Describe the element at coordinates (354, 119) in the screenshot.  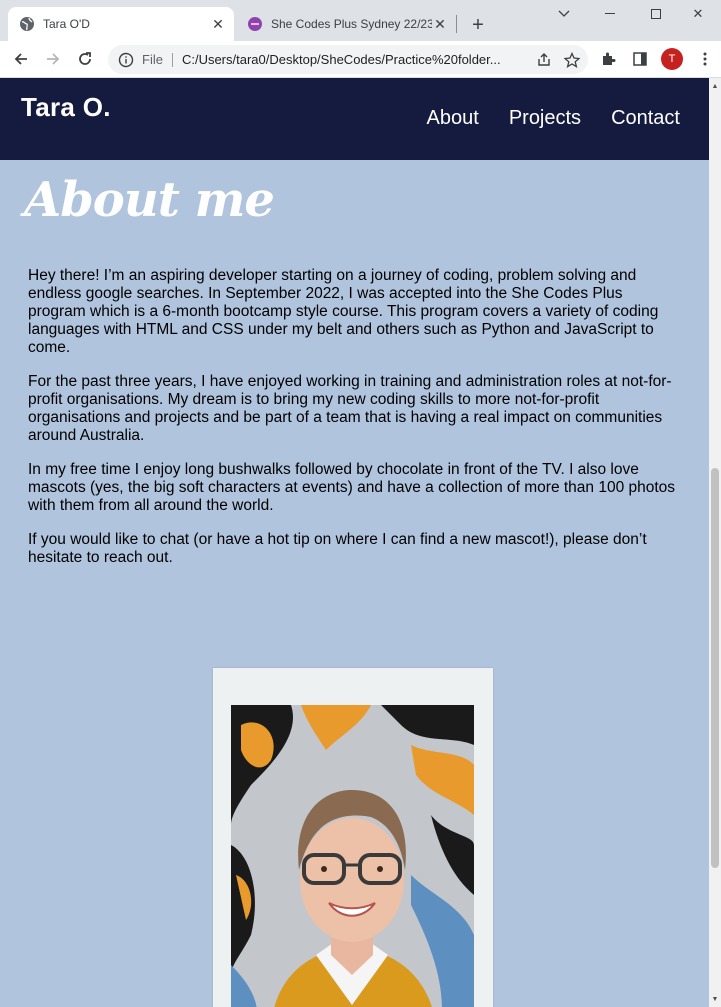
I see `site-header: Tara O. About Projects Contact` at that location.